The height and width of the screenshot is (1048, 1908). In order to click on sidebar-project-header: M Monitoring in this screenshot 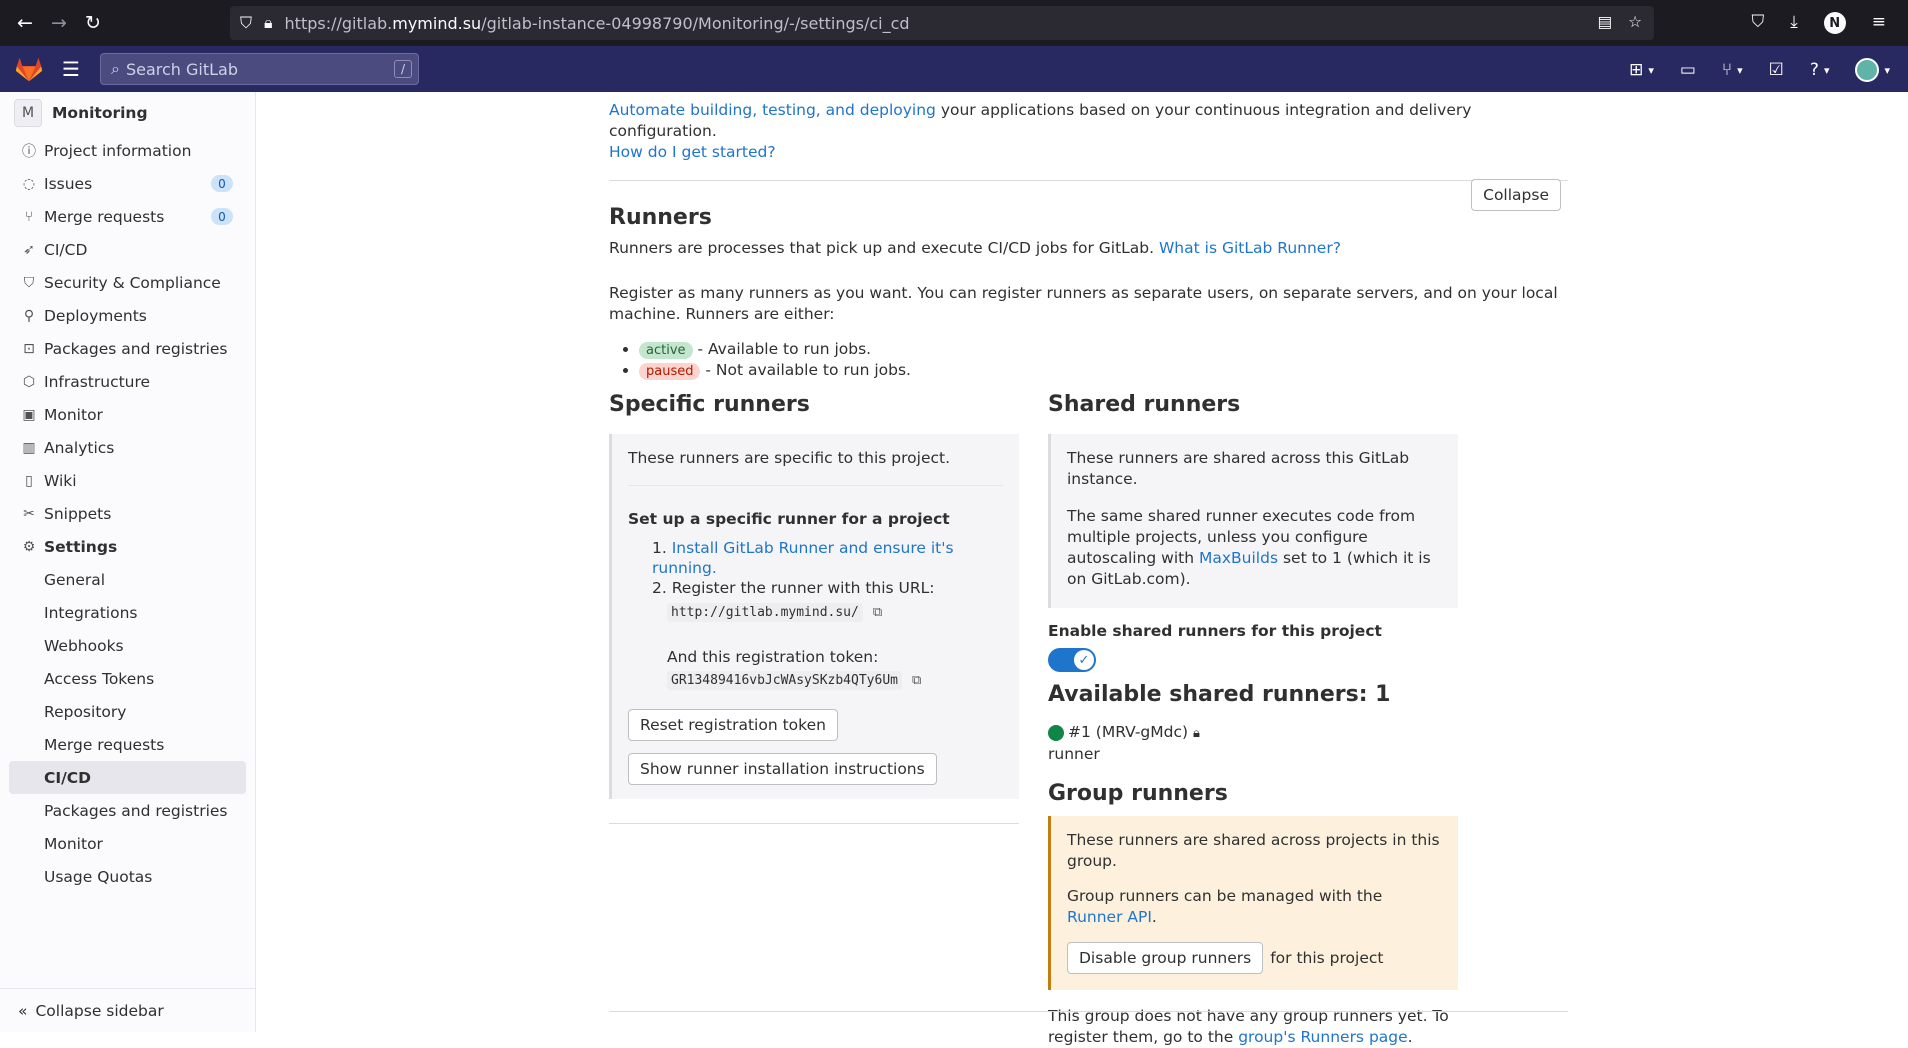, I will do `click(127, 113)`.